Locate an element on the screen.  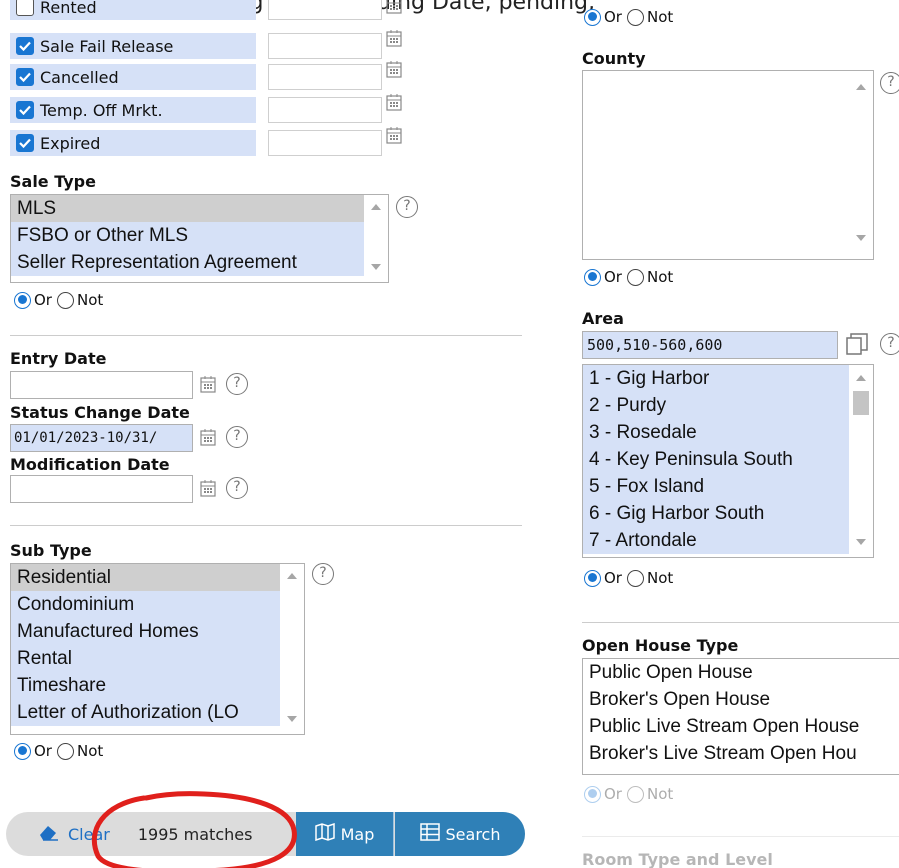
status-label: Sale Fail Release is located at coordinates (133, 46).